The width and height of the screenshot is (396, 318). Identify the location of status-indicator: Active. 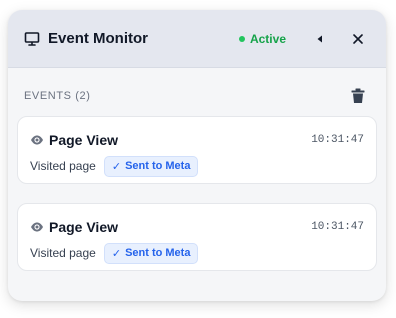
(262, 38).